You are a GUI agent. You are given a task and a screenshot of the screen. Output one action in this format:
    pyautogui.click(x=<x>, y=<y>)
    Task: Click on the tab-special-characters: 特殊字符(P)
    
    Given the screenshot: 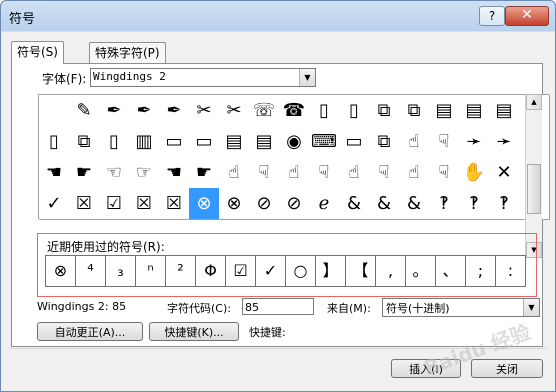 What is the action you would take?
    pyautogui.click(x=127, y=52)
    